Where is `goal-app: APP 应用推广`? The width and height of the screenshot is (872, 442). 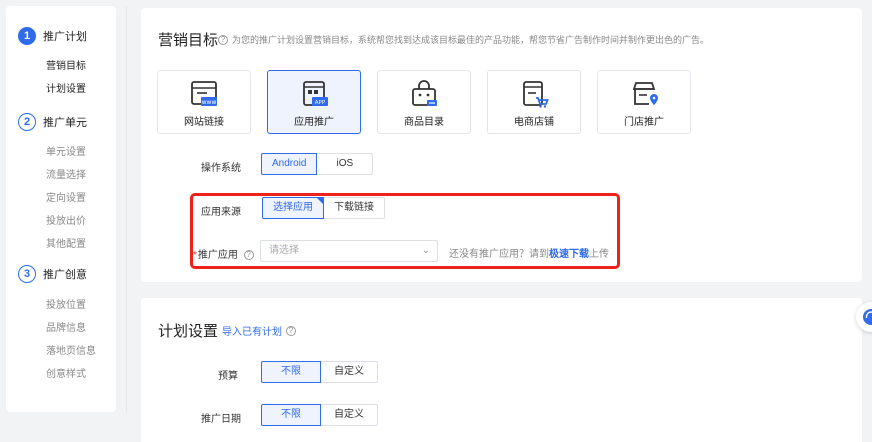
goal-app: APP 应用推广 is located at coordinates (314, 102).